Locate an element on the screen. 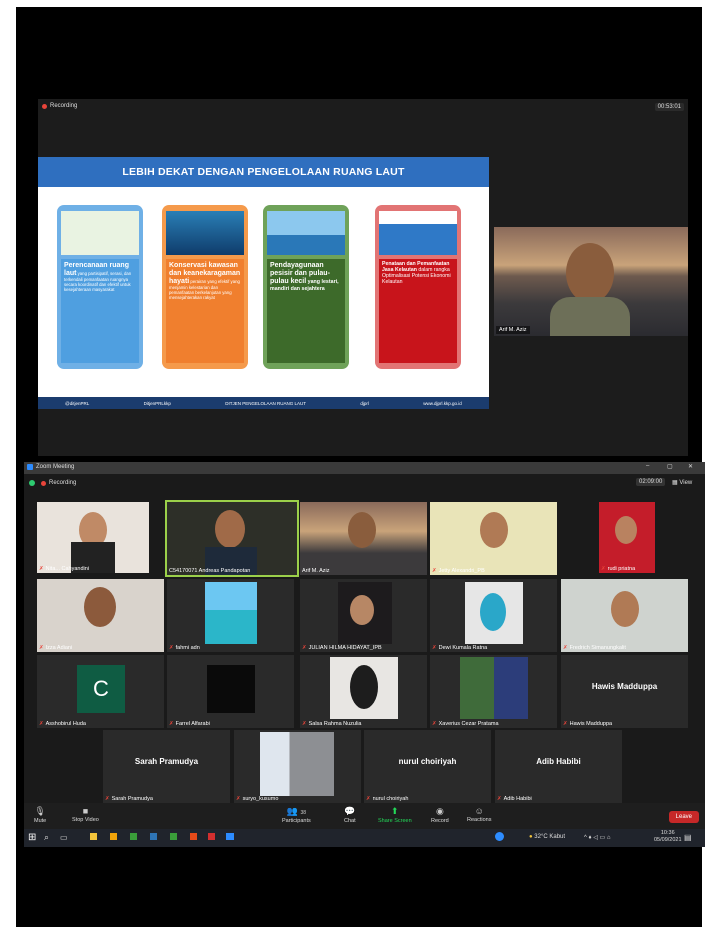 The height and width of the screenshot is (932, 718). twitter-handle: @ditjenPRL is located at coordinates (77, 403).